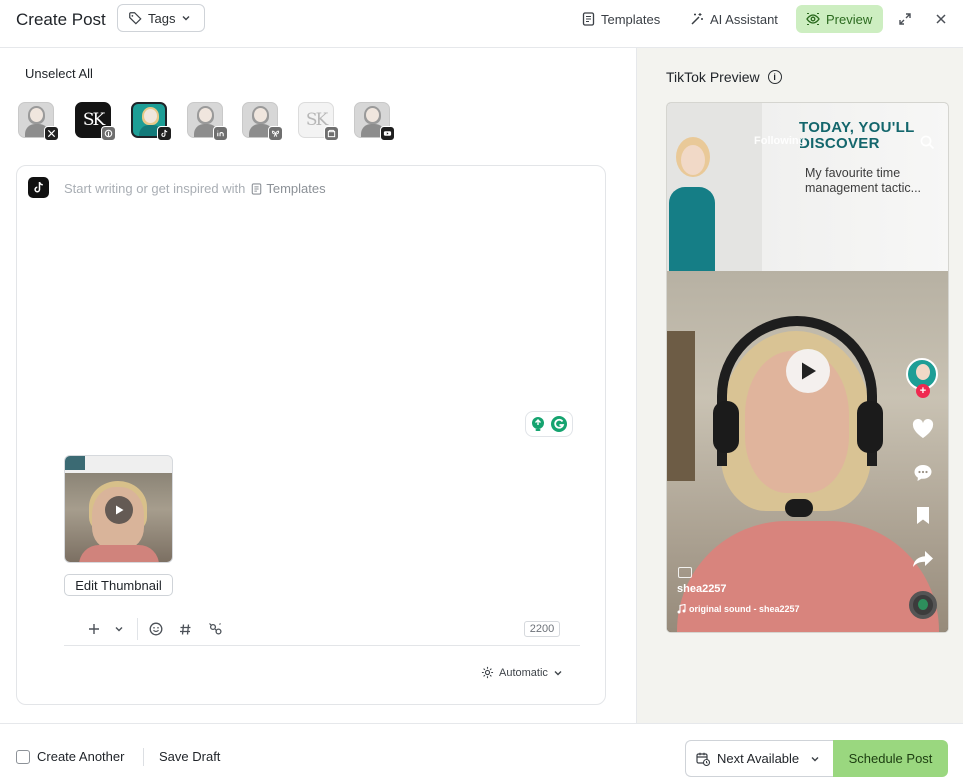 Image resolution: width=963 pixels, height=782 pixels. I want to click on x-icon, so click(51, 133).